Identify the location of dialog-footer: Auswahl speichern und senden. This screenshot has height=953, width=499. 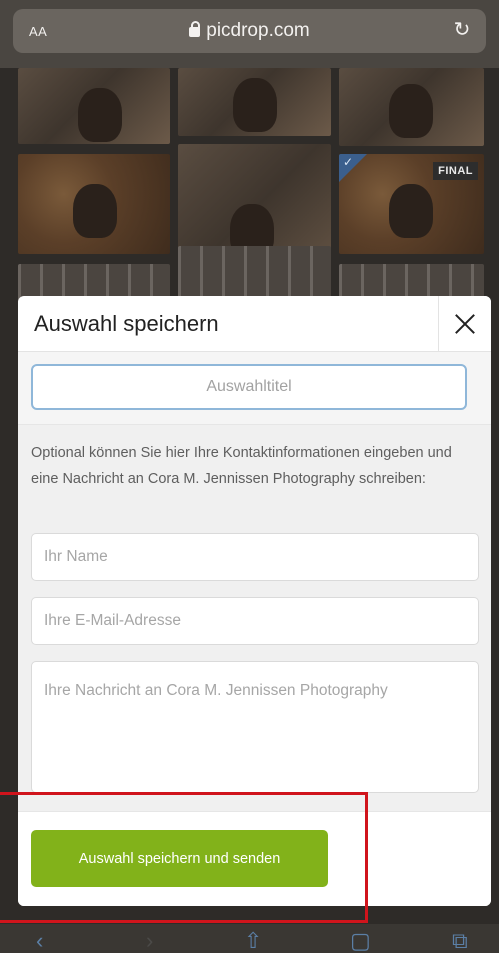
(254, 858).